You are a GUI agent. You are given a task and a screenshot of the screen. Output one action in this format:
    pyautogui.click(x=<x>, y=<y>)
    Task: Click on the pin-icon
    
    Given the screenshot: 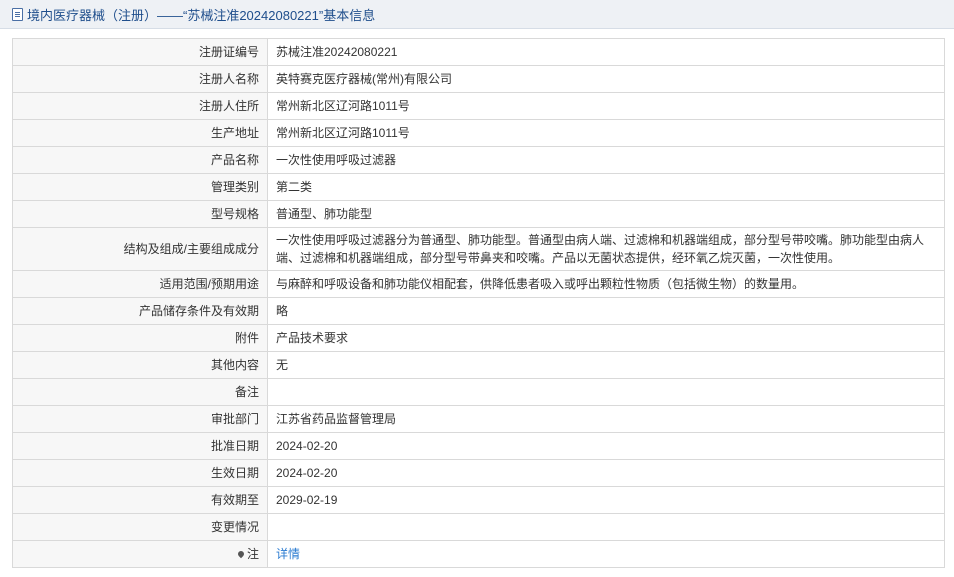 What is the action you would take?
    pyautogui.click(x=241, y=554)
    